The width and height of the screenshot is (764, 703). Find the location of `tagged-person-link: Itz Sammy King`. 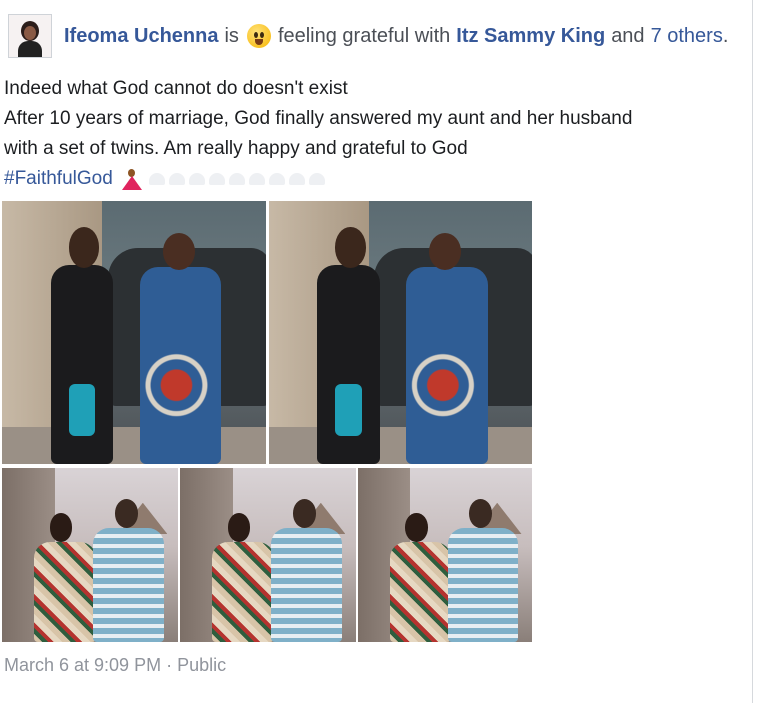

tagged-person-link: Itz Sammy King is located at coordinates (530, 36).